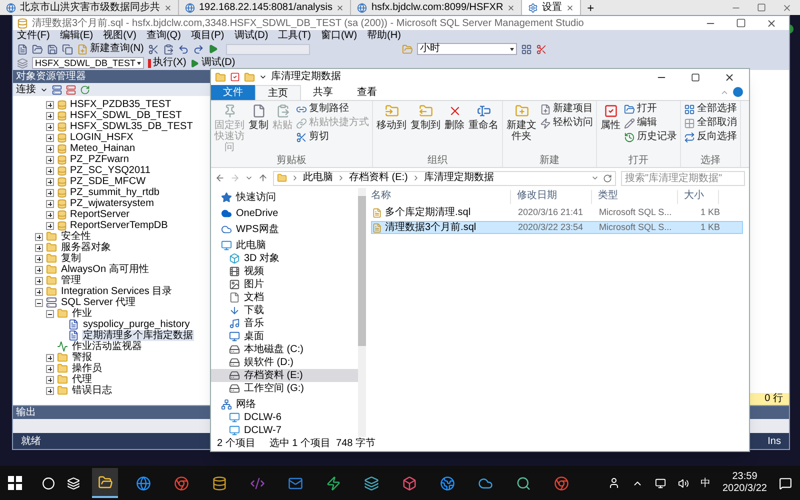 The height and width of the screenshot is (500, 800). Describe the element at coordinates (105, 483) in the screenshot. I see `taskbar-app` at that location.